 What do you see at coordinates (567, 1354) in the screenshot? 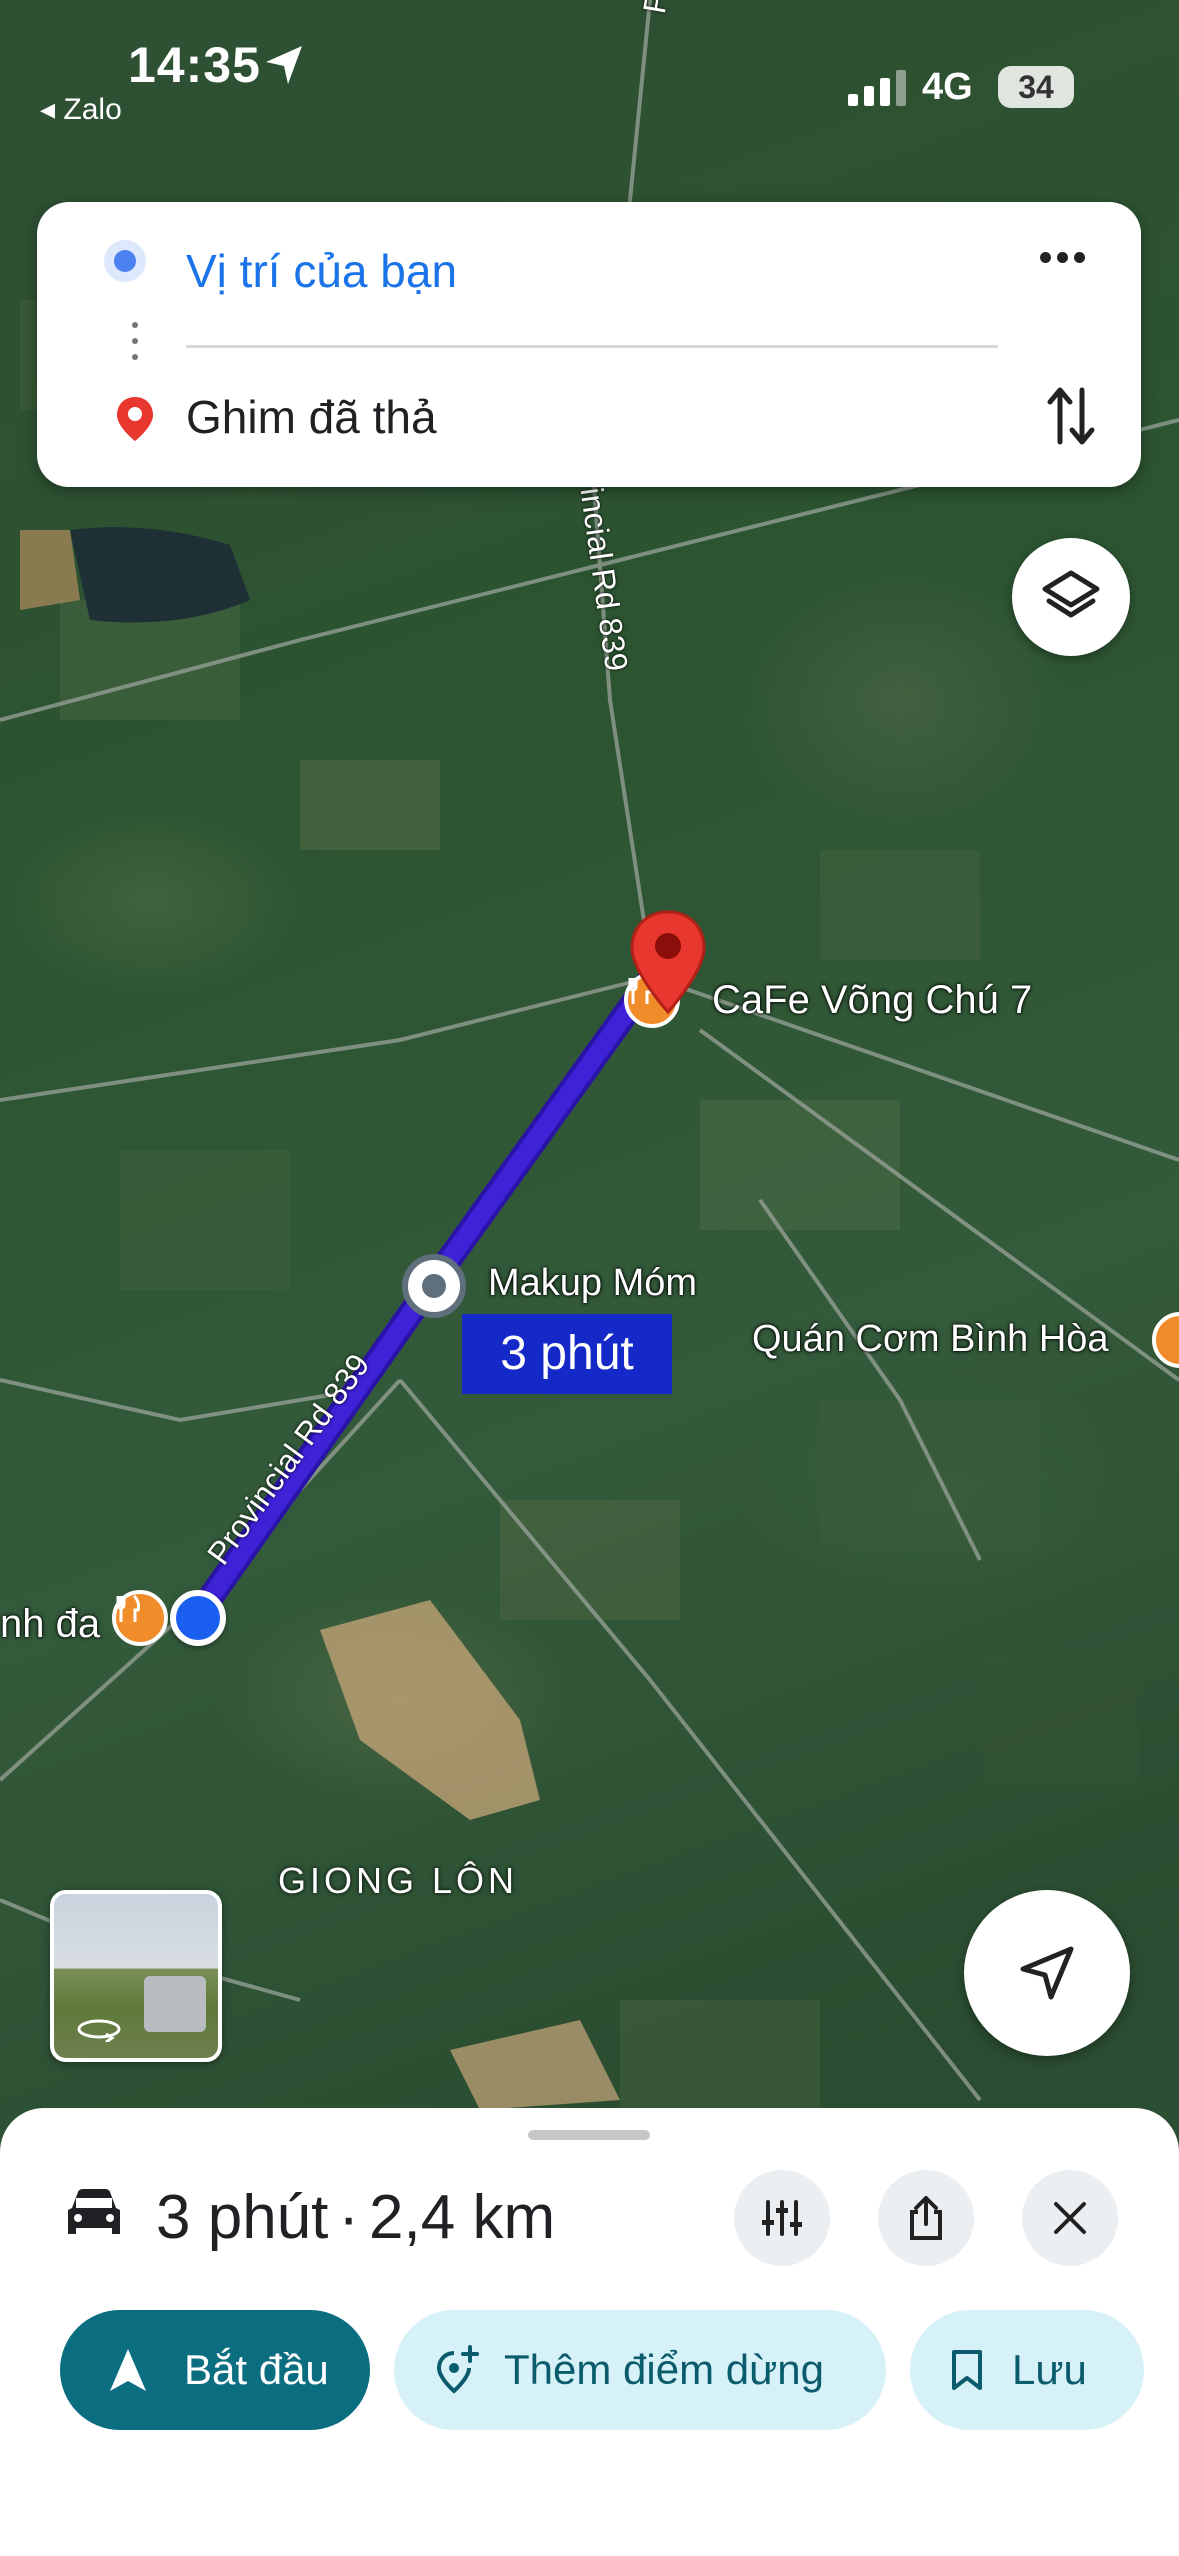
I see `route-time-chip: 3 phút` at bounding box center [567, 1354].